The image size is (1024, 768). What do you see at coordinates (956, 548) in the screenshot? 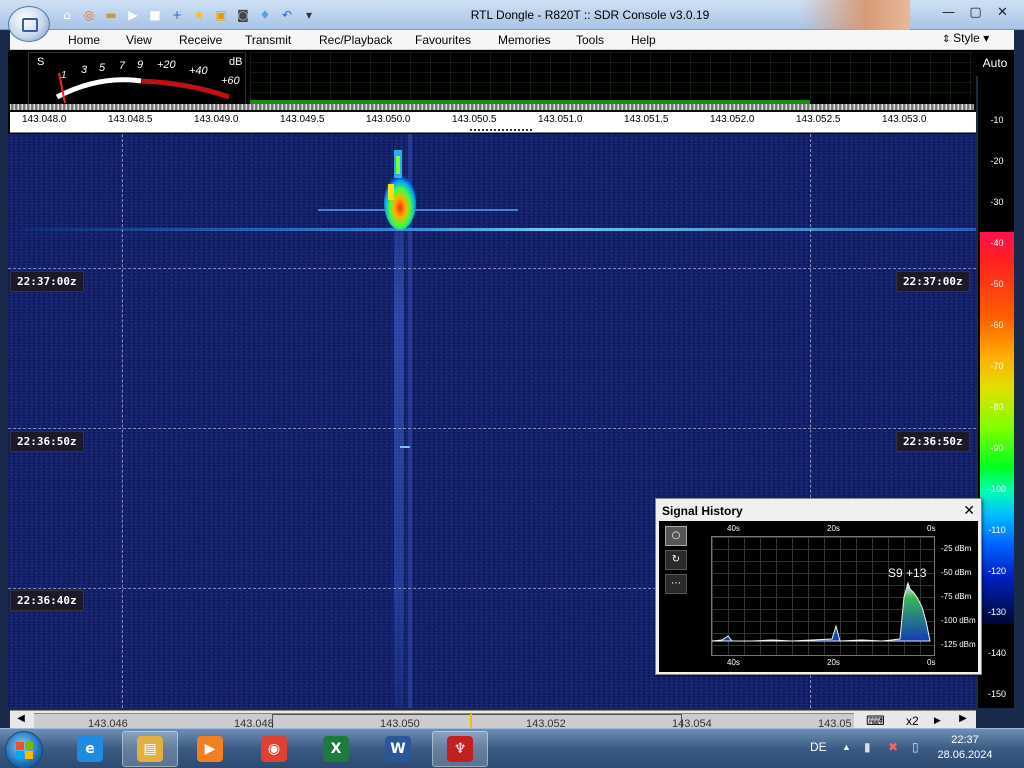
I see `dbm-label: -25 dBm` at bounding box center [956, 548].